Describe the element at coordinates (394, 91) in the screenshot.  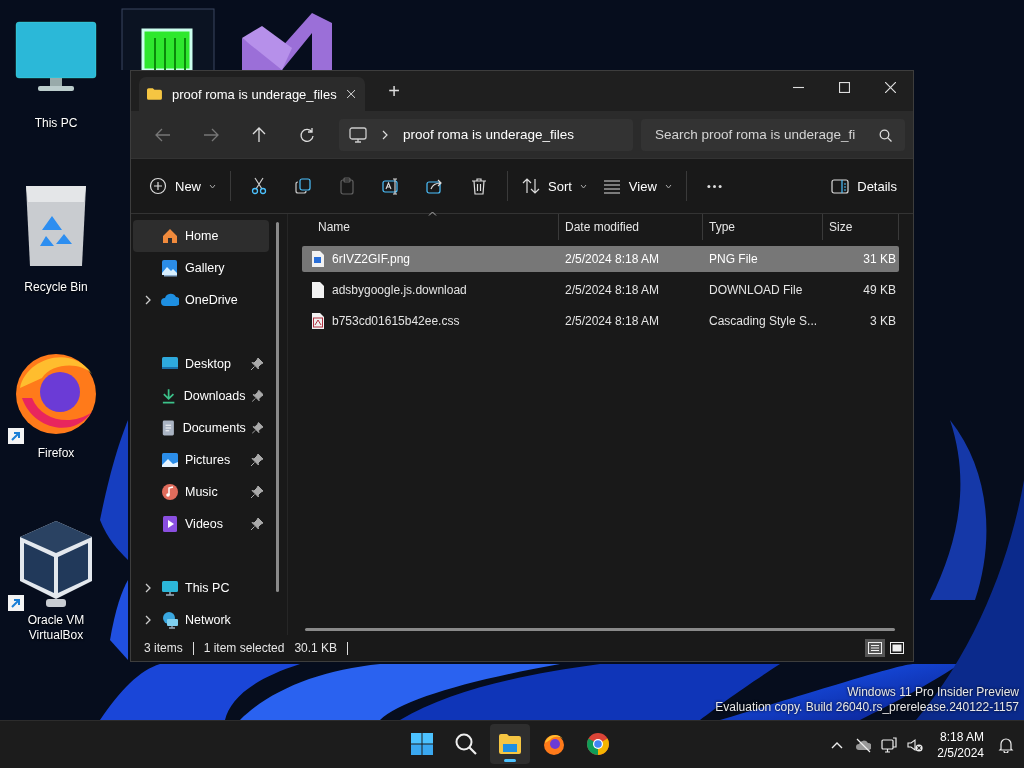
I see `new-tab-button: +` at that location.